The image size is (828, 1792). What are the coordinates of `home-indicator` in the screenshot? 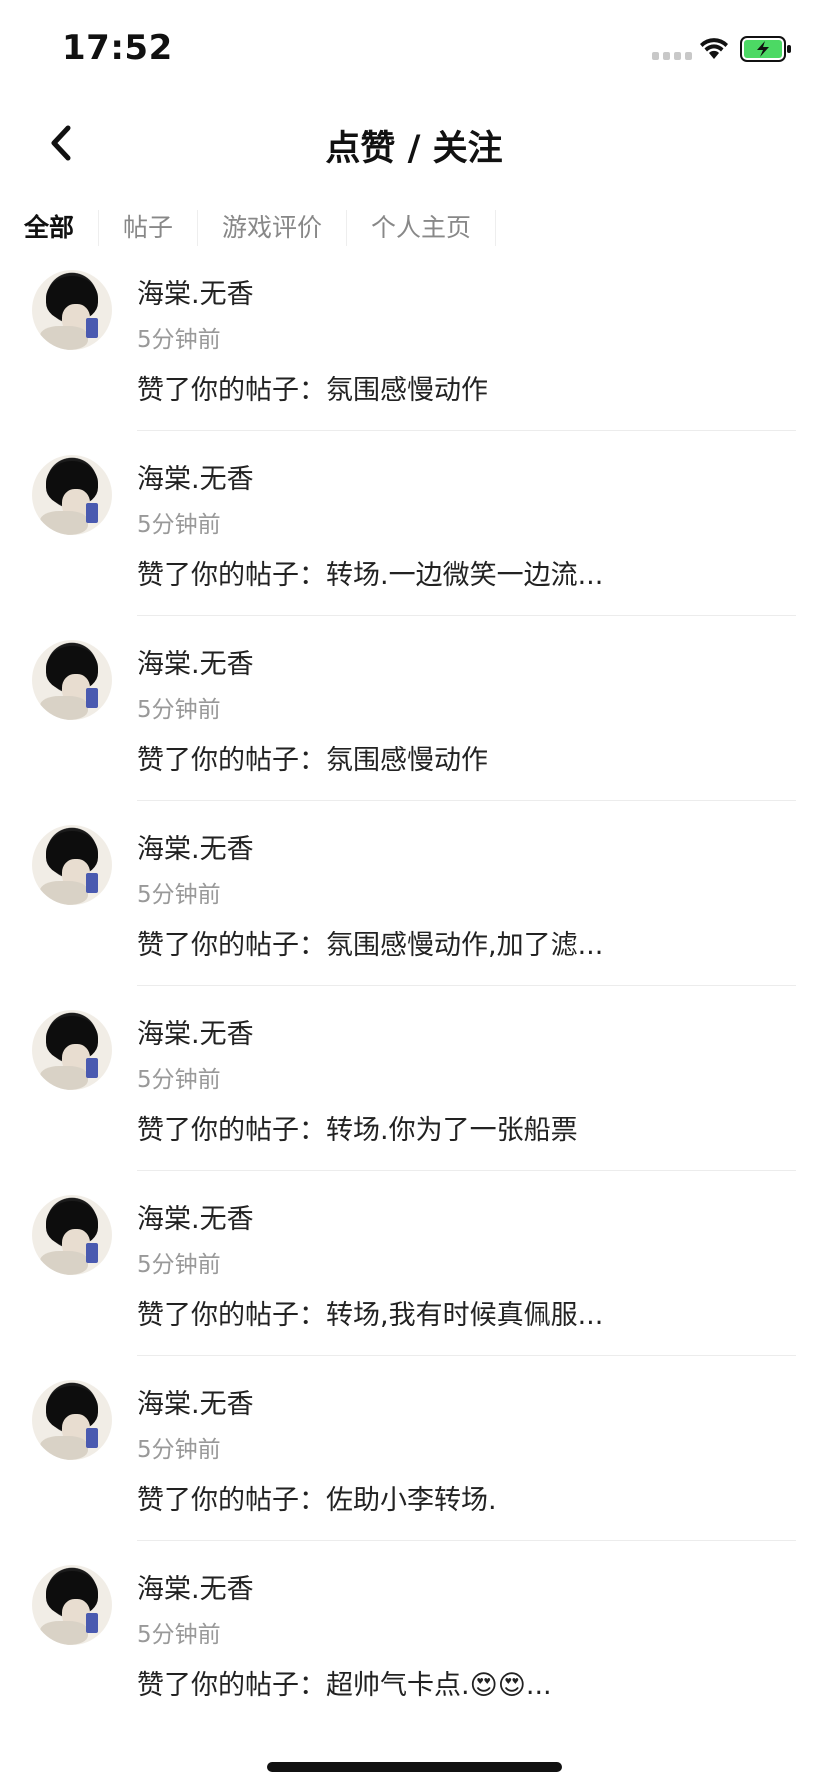 It's located at (414, 1767).